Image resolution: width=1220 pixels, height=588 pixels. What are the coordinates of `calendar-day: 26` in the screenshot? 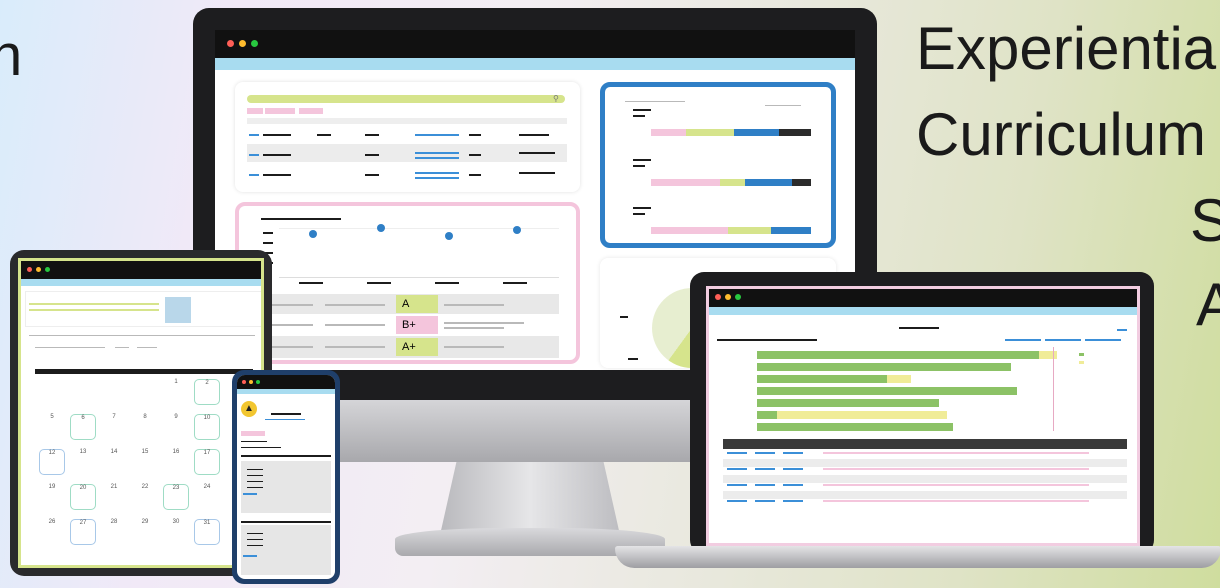 It's located at (52, 532).